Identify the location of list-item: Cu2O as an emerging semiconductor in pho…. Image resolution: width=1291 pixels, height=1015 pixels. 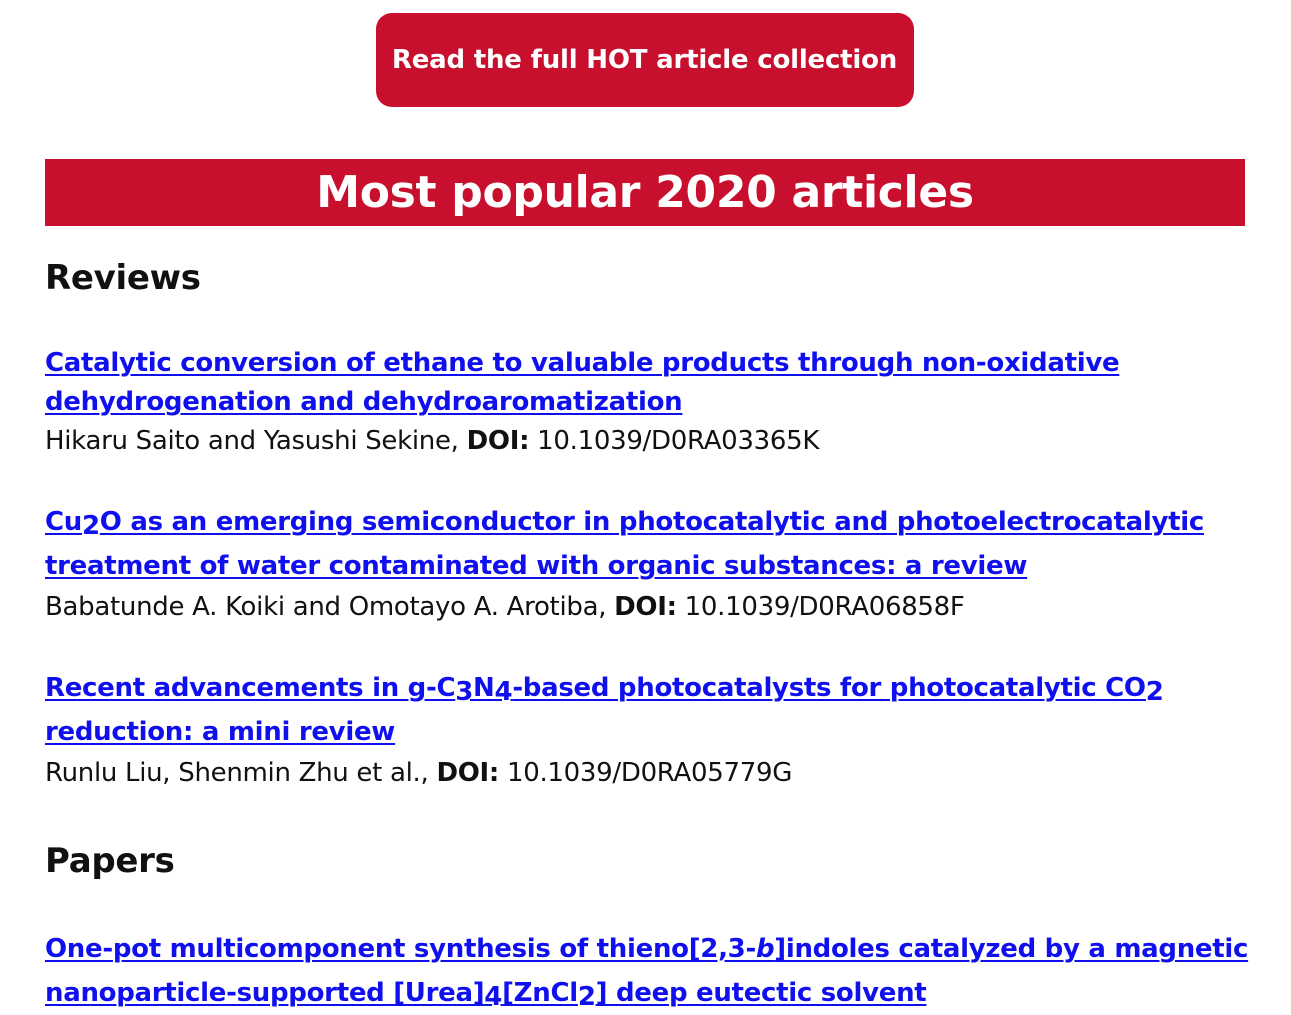
(650, 563).